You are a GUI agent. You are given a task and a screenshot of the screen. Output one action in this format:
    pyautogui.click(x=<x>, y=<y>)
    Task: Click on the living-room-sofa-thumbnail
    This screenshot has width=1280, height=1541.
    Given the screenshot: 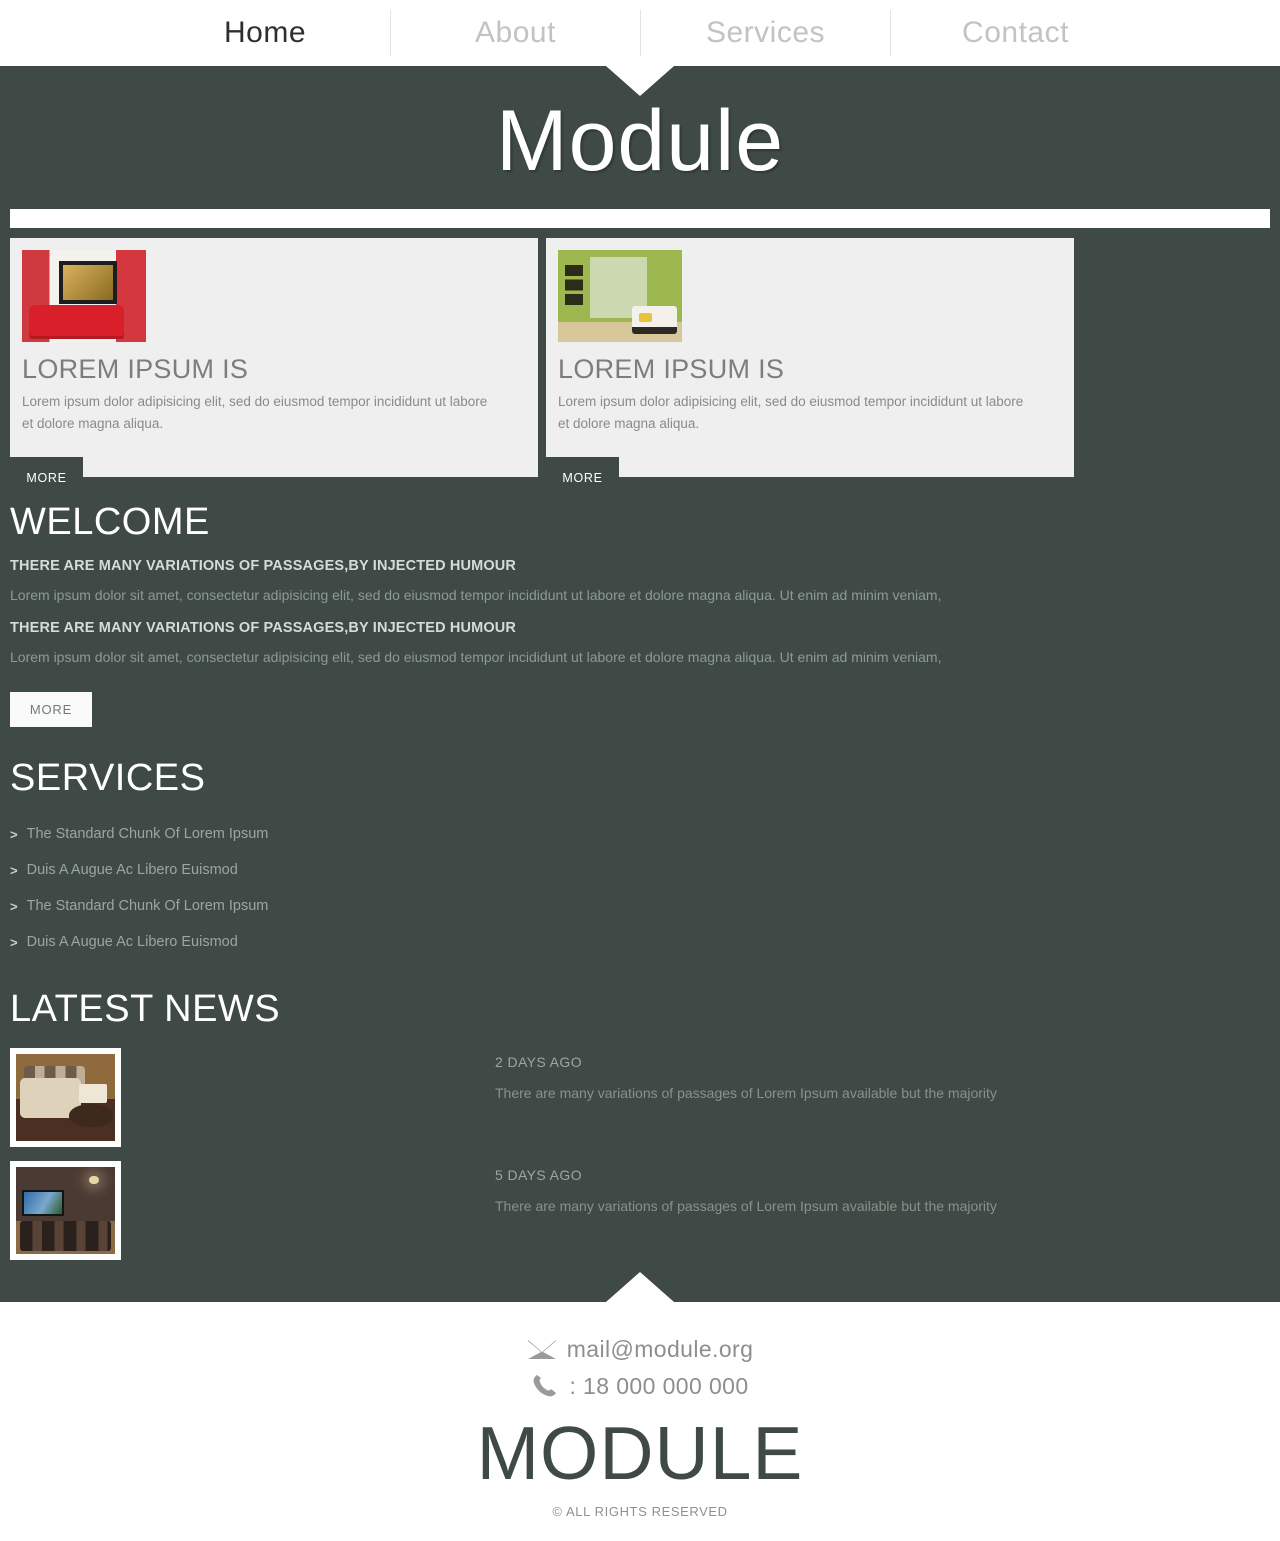 What is the action you would take?
    pyautogui.click(x=65, y=1097)
    